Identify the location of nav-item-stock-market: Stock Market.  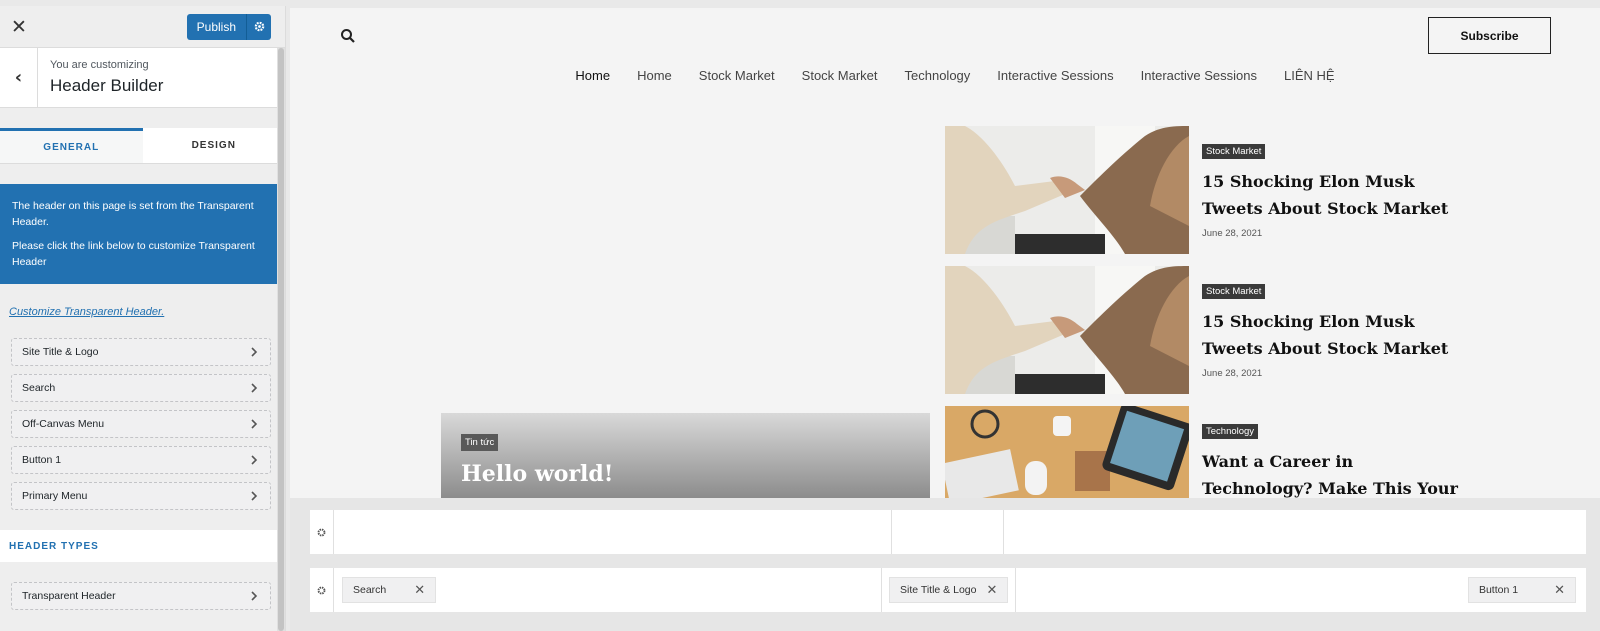
(737, 75).